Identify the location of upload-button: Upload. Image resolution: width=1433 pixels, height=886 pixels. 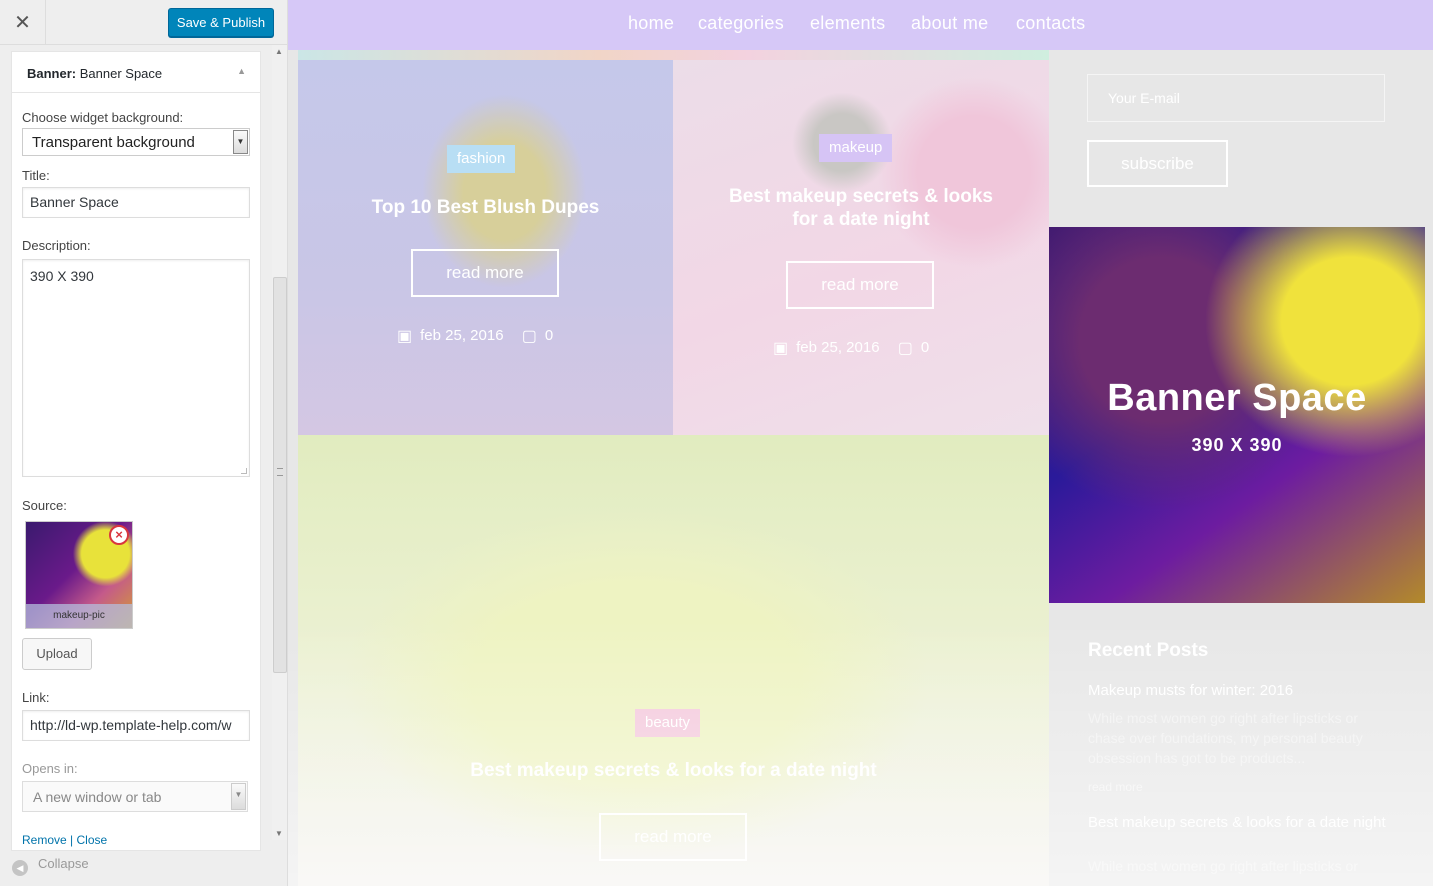
(57, 654).